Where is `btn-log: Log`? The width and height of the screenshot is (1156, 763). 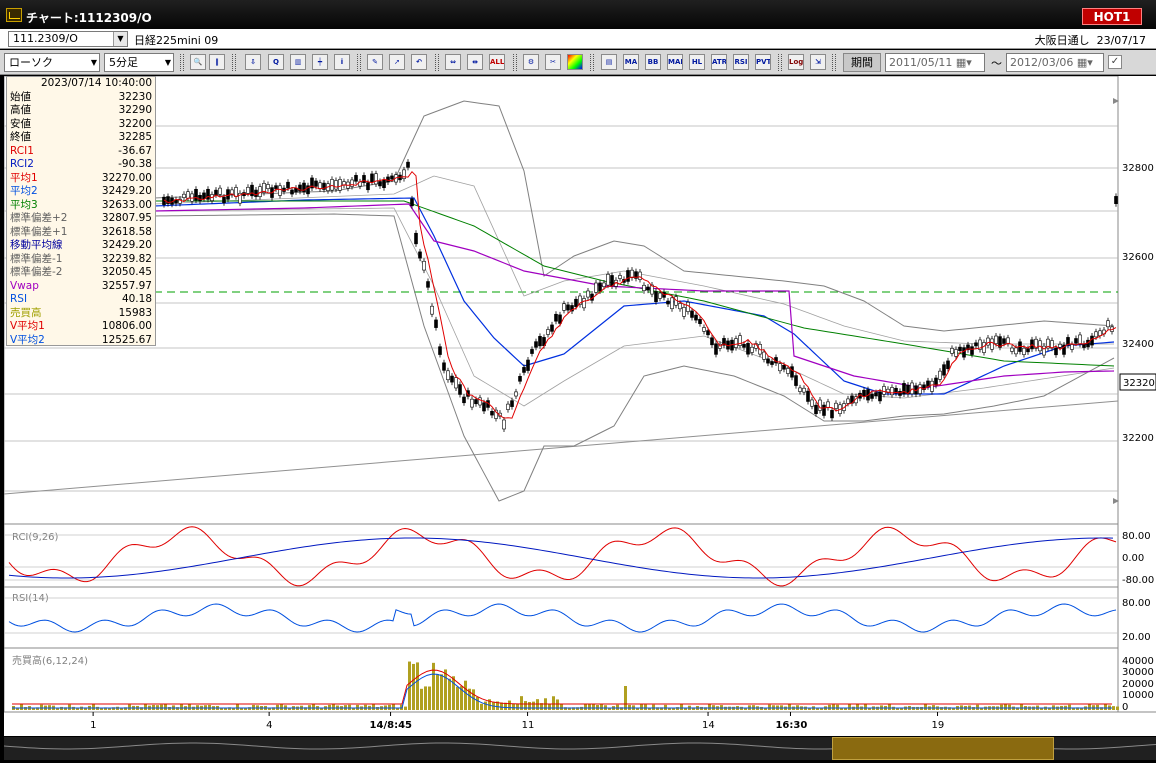
btn-log: Log is located at coordinates (796, 62).